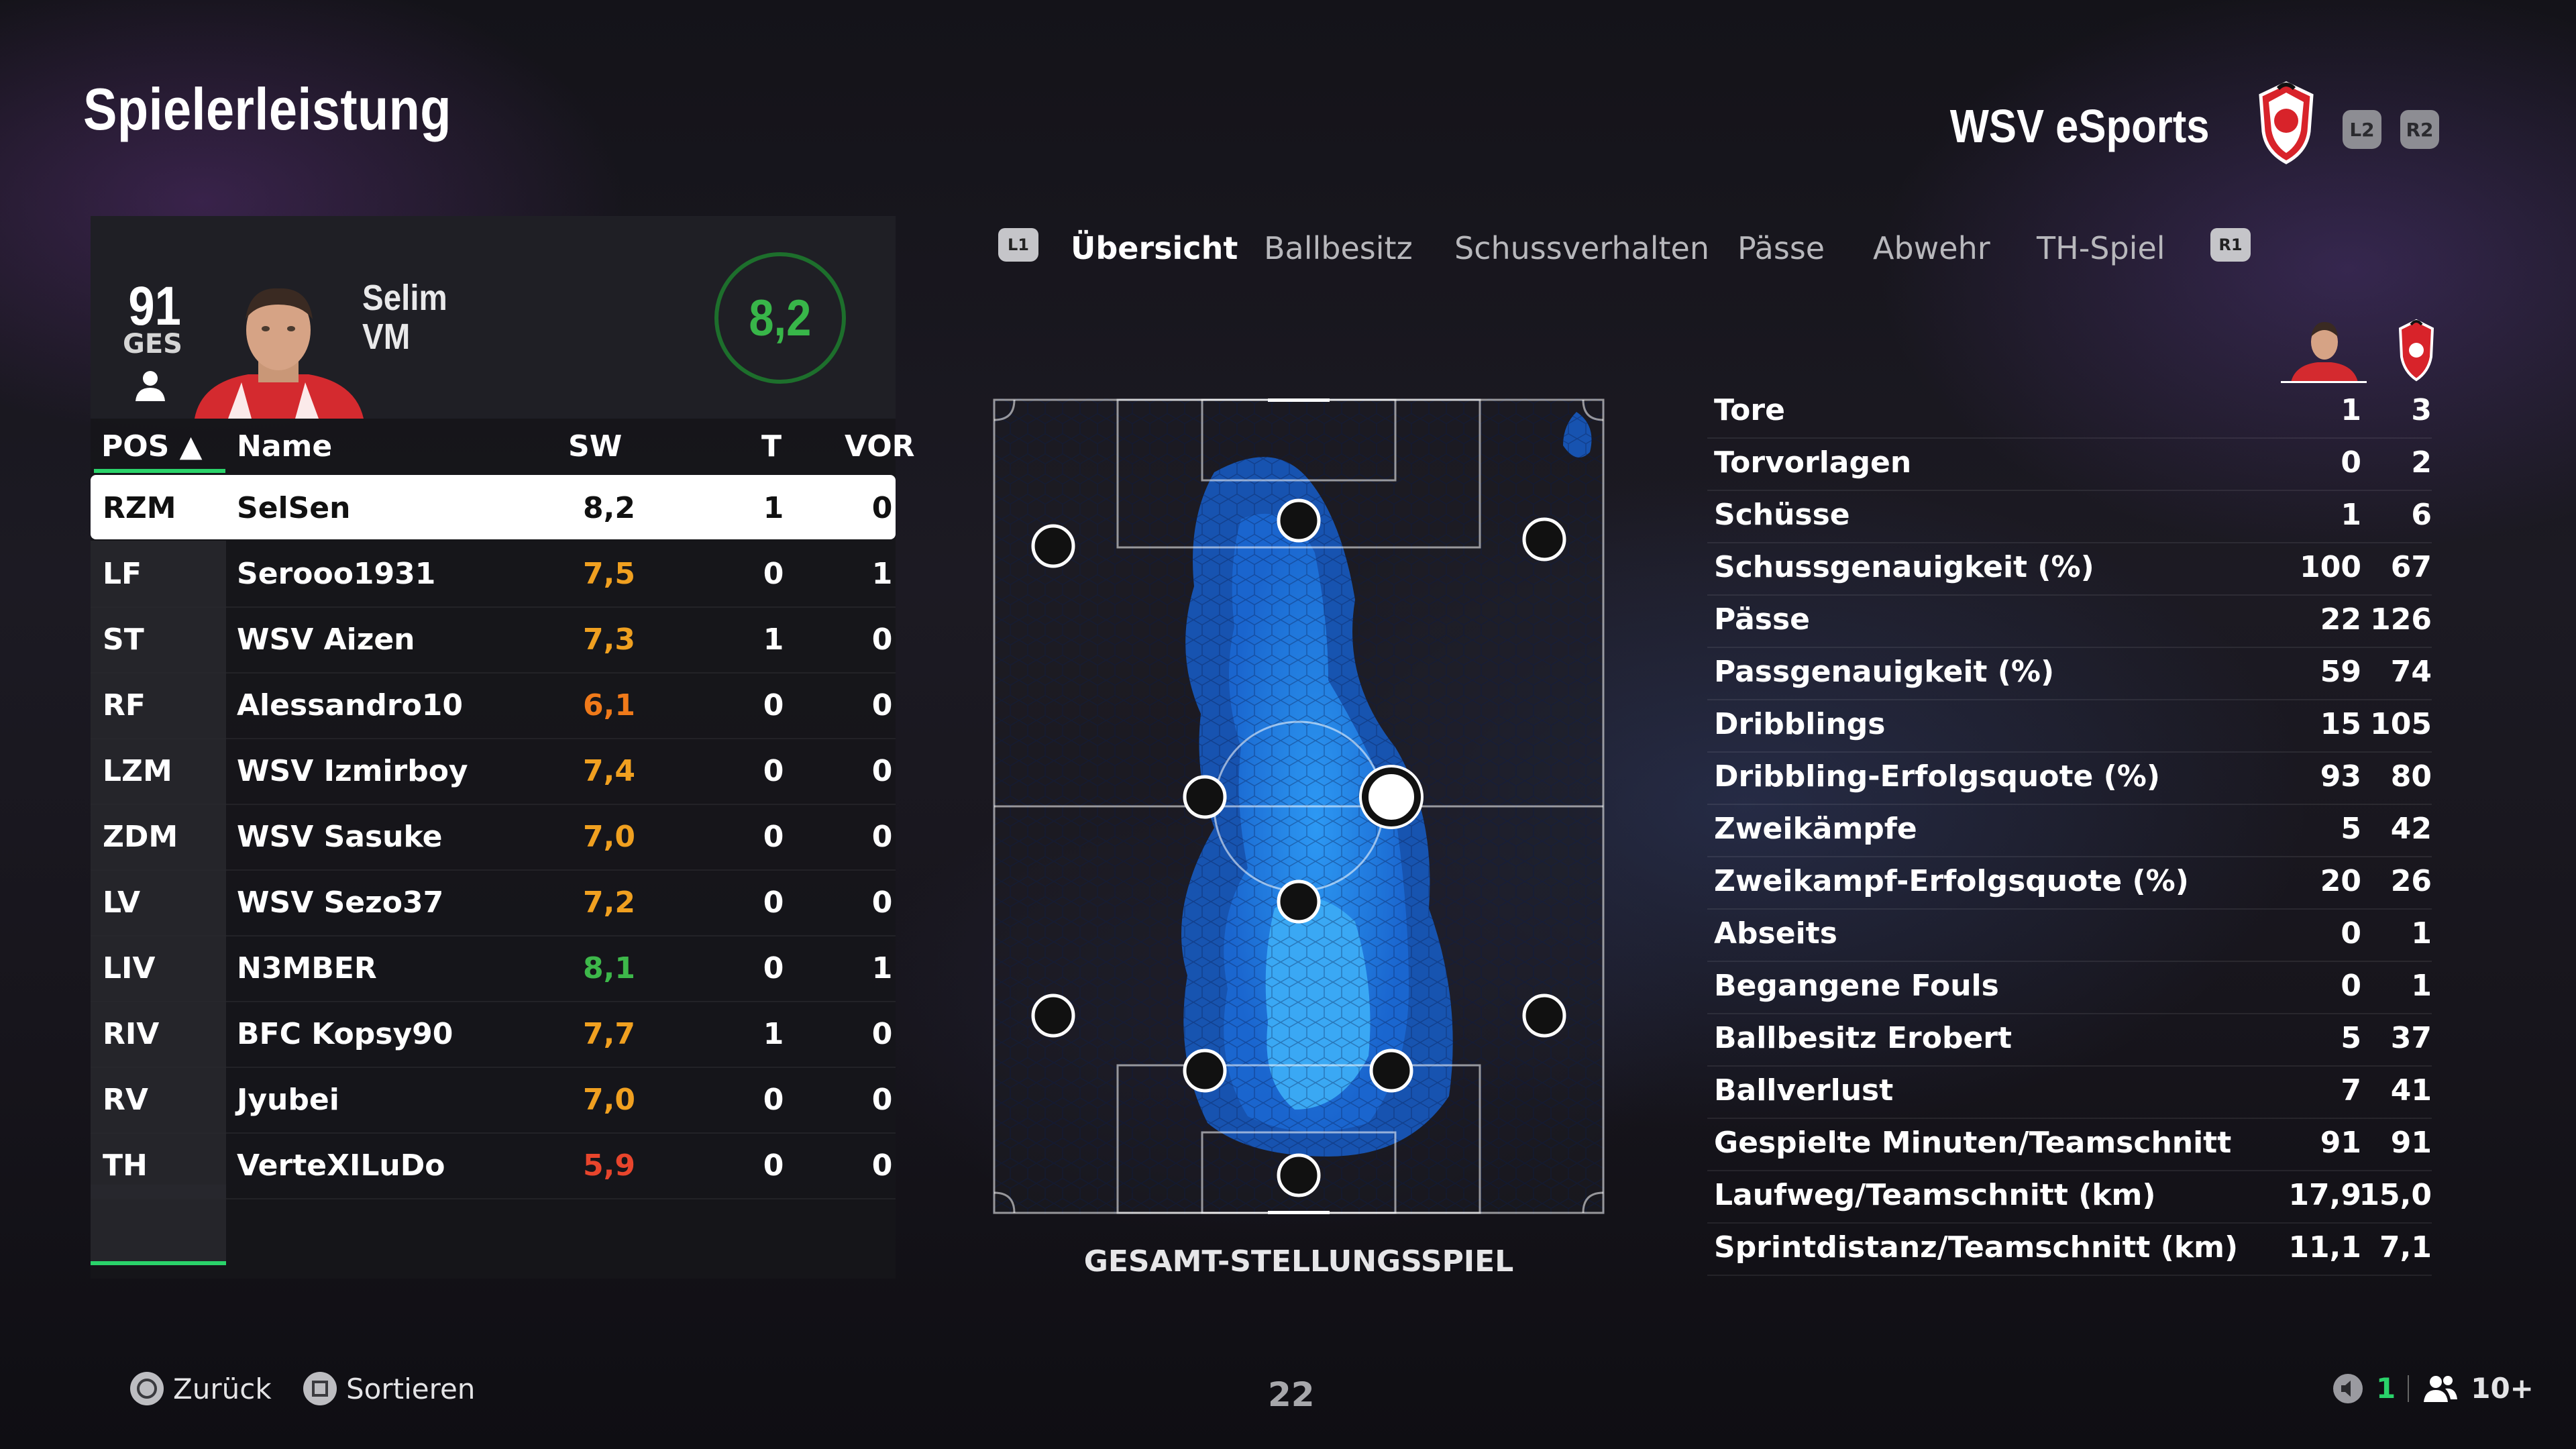  Describe the element at coordinates (2419, 129) in the screenshot. I see `r2-button: R2` at that location.